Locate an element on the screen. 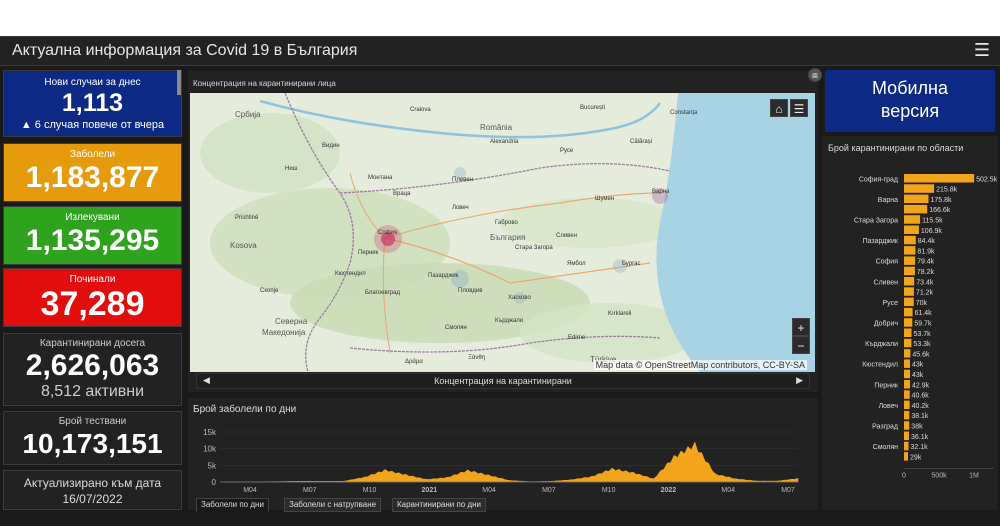  region-category-label: Варна is located at coordinates (888, 200).